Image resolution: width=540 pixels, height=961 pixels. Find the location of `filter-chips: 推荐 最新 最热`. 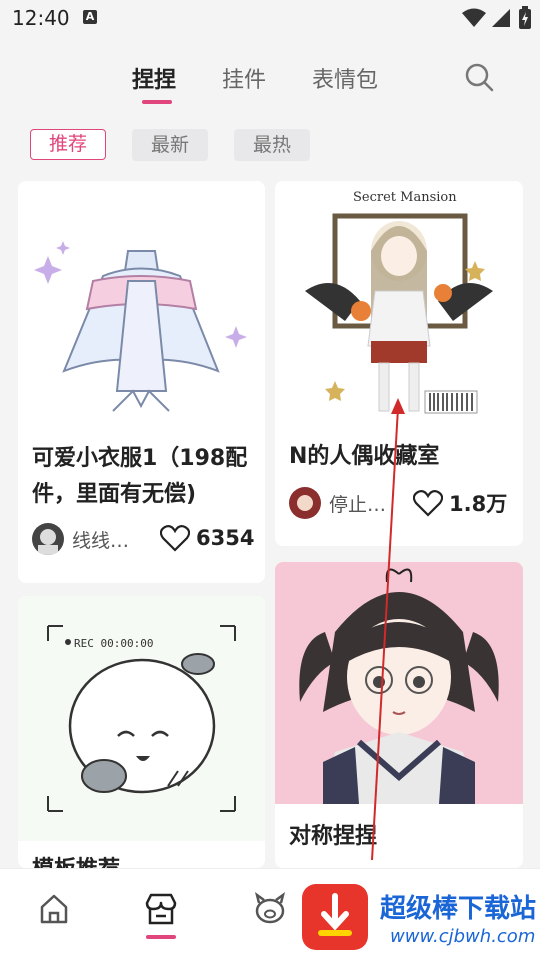

filter-chips: 推荐 最新 最热 is located at coordinates (270, 146).